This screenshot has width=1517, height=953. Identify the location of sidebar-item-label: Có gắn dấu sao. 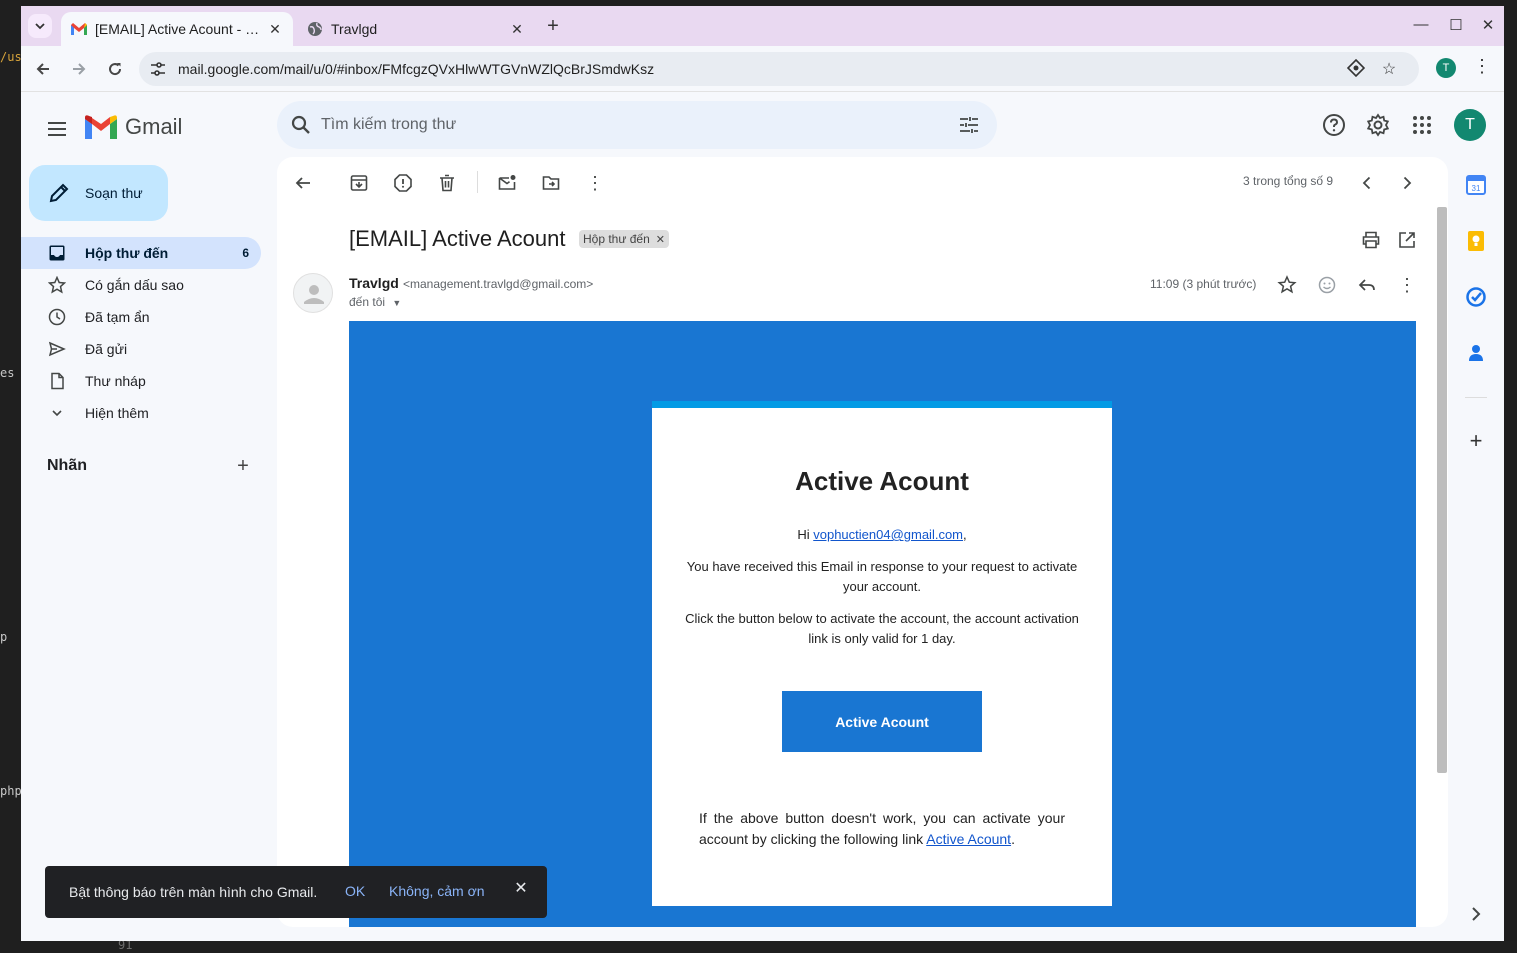
(134, 285).